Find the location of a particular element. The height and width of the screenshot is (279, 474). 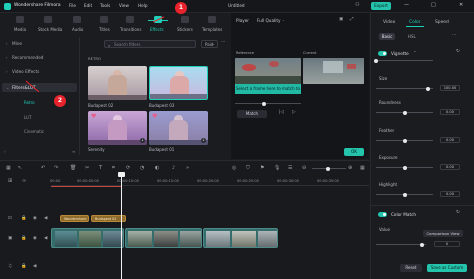

param-value-field: 100.00 is located at coordinates (450, 88).